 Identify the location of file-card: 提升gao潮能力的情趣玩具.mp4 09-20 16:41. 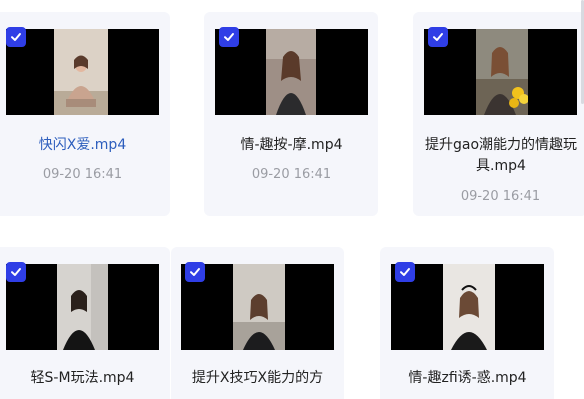
(498, 114).